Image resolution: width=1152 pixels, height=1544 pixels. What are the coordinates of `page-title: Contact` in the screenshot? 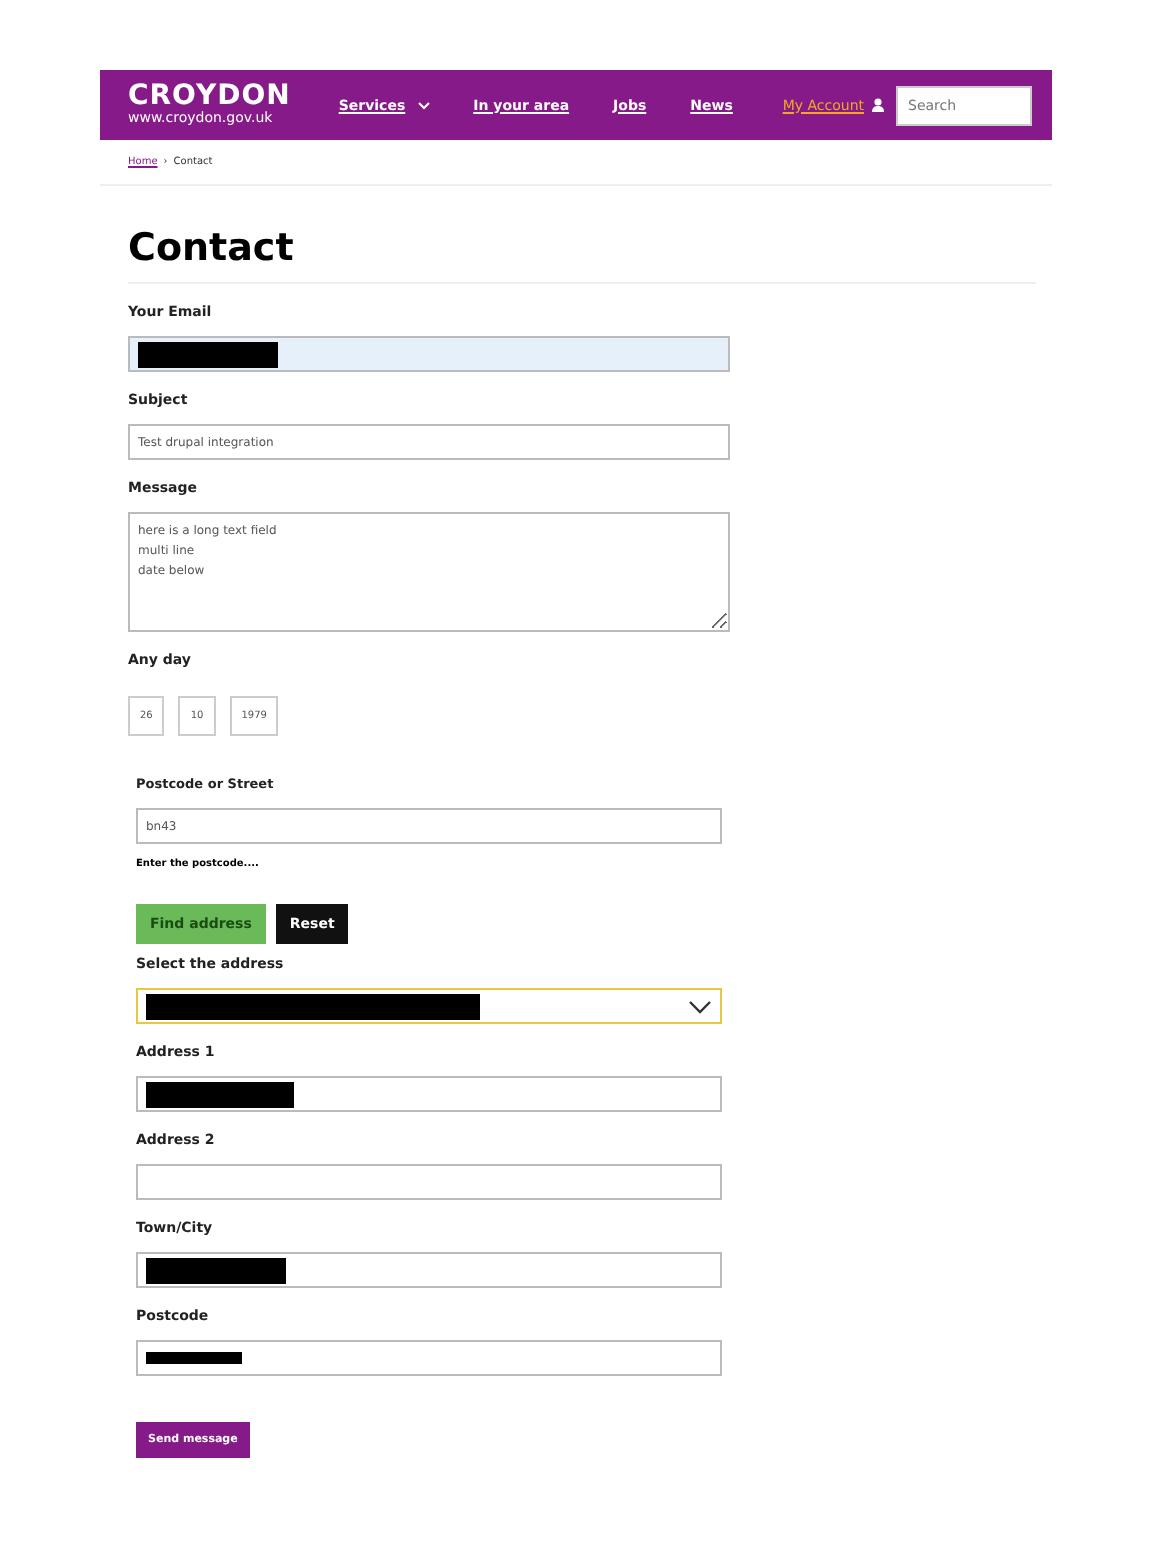 It's located at (582, 255).